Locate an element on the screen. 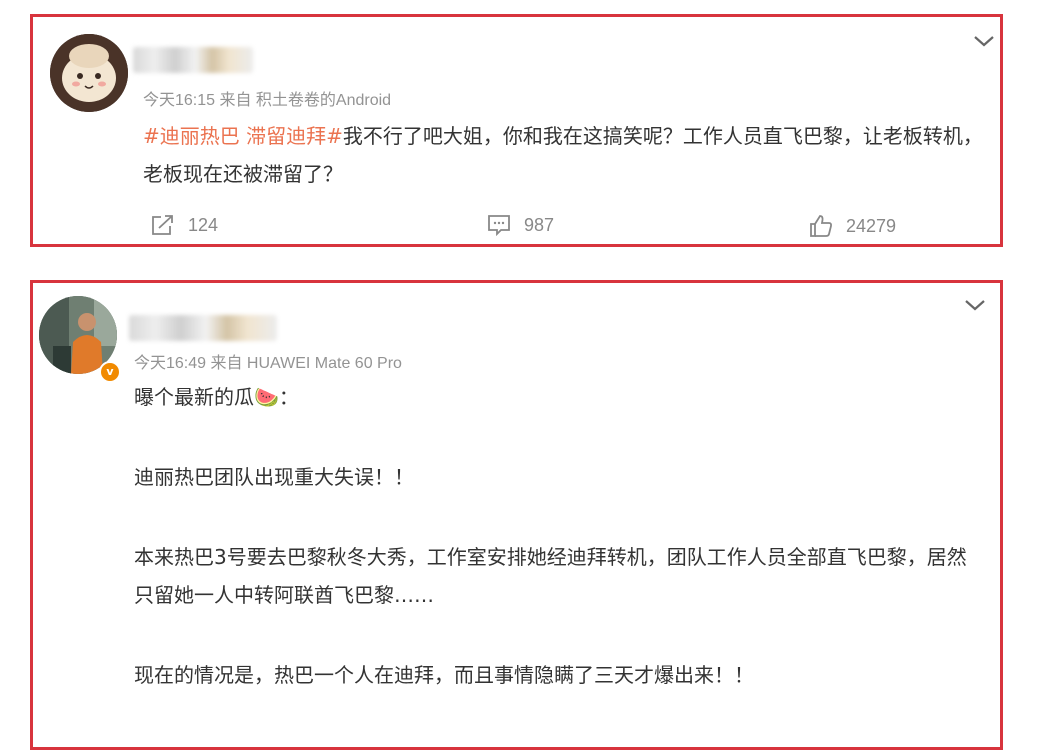 The image size is (1042, 750). repost-button: 124 is located at coordinates (184, 225).